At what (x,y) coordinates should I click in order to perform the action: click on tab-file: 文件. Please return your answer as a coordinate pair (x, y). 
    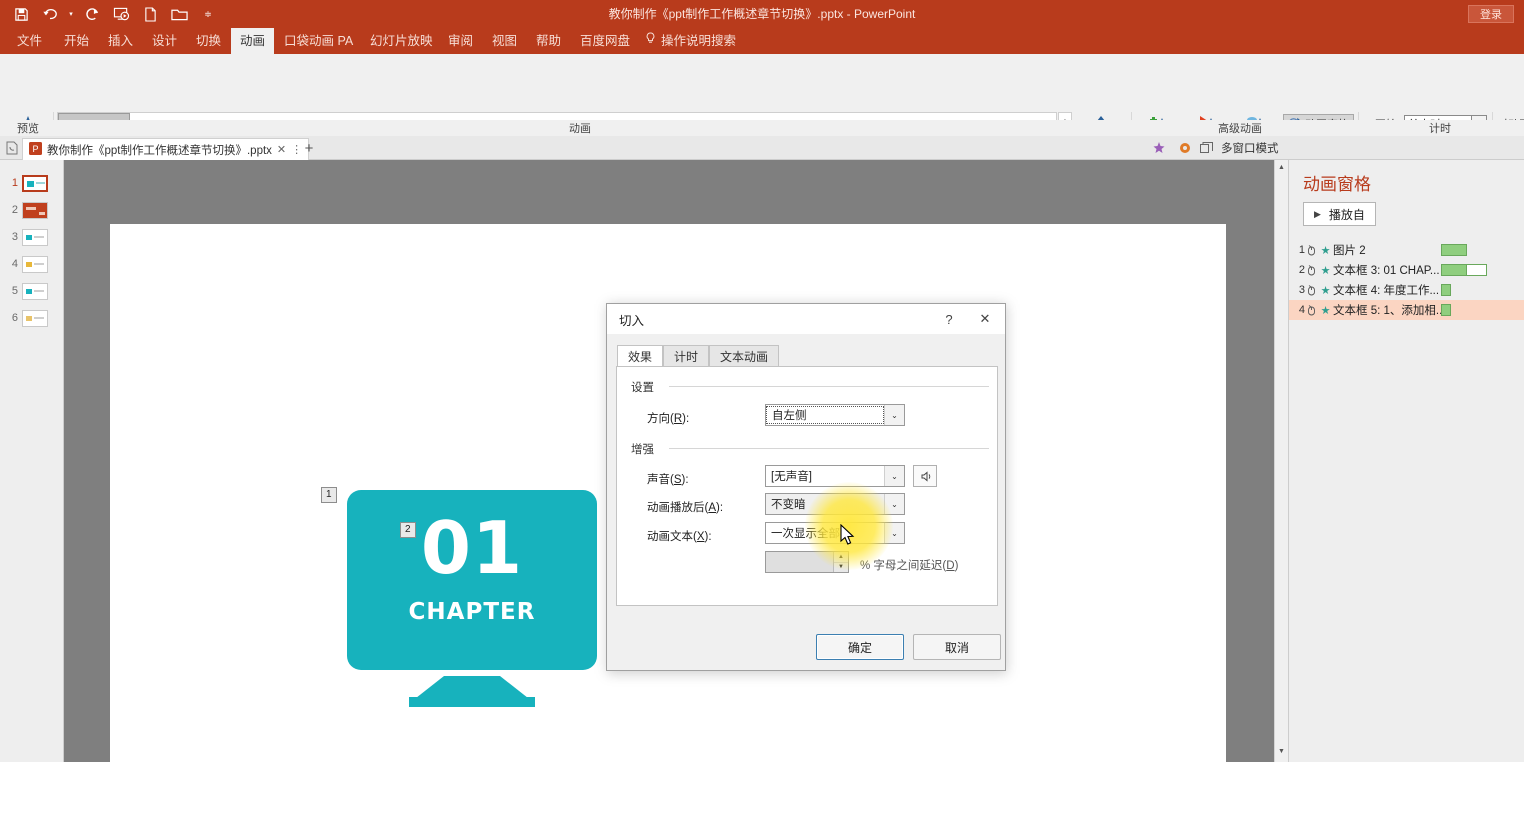
    Looking at the image, I should click on (29, 41).